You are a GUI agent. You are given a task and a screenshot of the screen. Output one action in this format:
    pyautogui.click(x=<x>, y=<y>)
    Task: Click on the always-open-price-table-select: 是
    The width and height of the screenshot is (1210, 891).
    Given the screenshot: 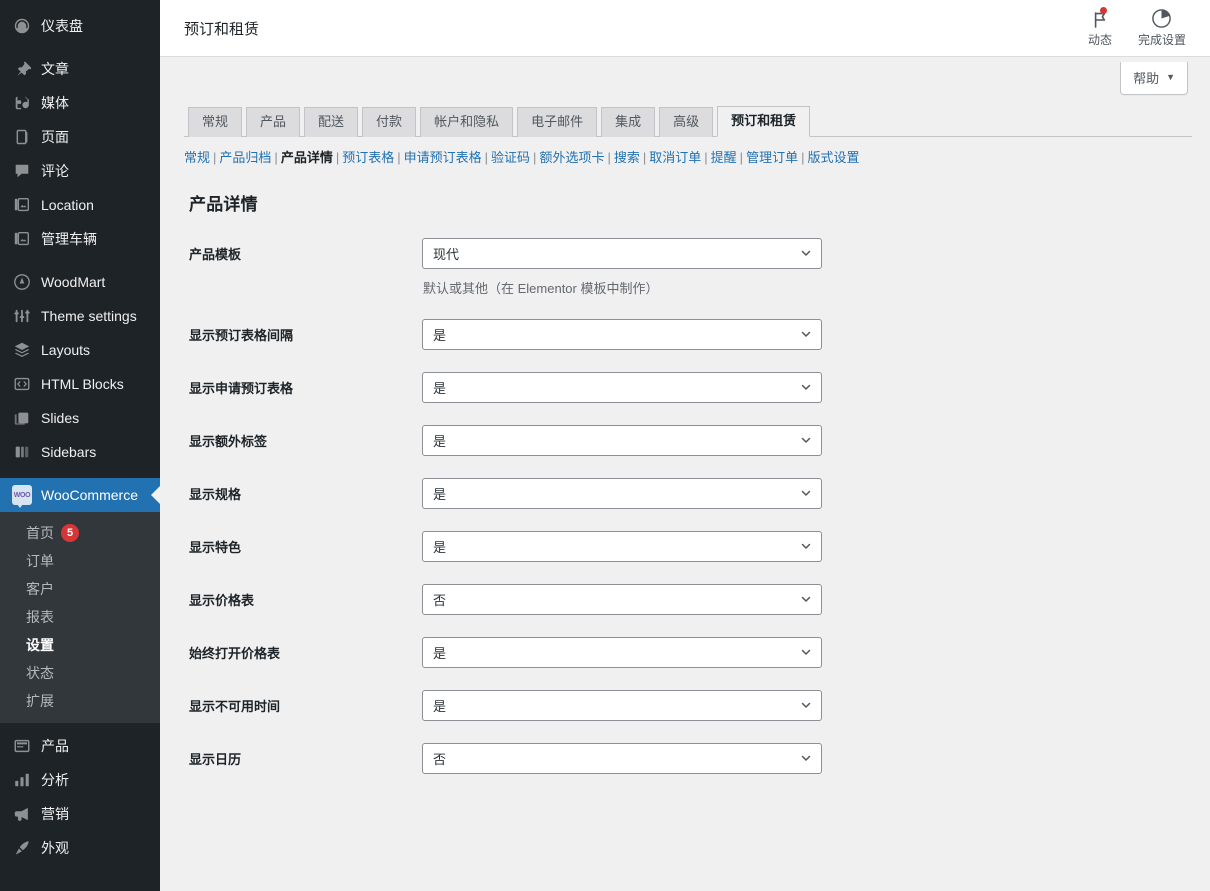 What is the action you would take?
    pyautogui.click(x=622, y=652)
    